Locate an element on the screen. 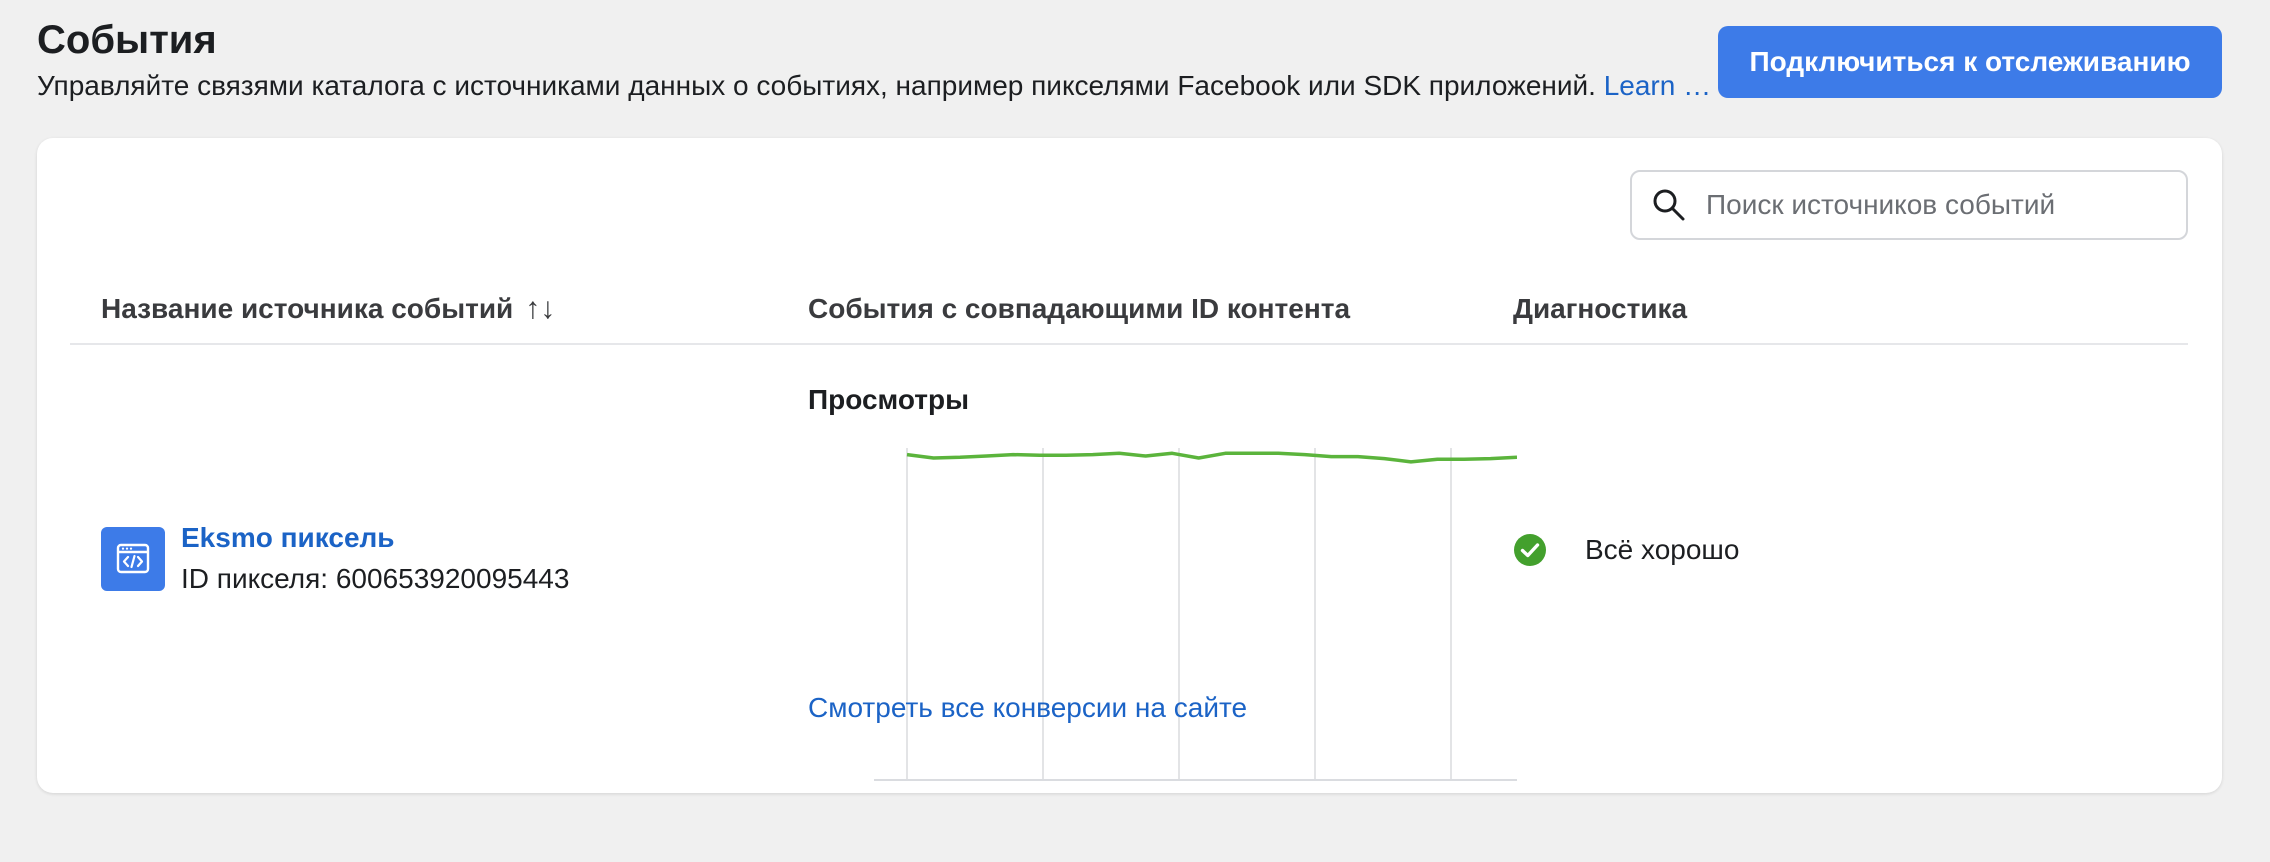 This screenshot has width=2270, height=862. view-all-conversions-link: Смотреть все конверсии на сайте is located at coordinates (1027, 708).